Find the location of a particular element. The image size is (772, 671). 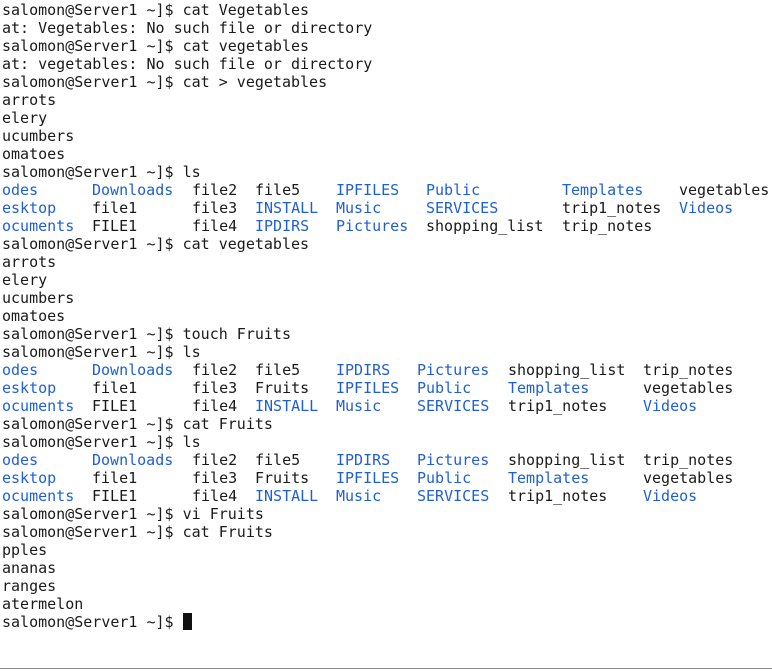

prompt-line-active: salomon@Server1 ~]$ is located at coordinates (97, 622).